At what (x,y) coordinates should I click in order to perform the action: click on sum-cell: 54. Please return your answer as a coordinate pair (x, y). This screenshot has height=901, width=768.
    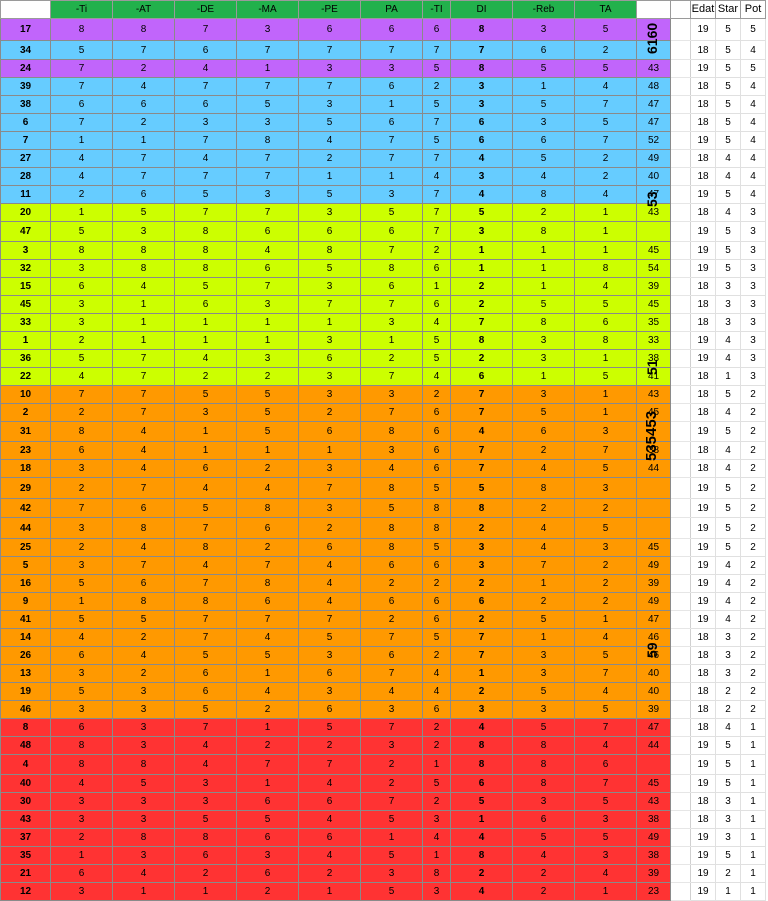
    Looking at the image, I should click on (653, 268).